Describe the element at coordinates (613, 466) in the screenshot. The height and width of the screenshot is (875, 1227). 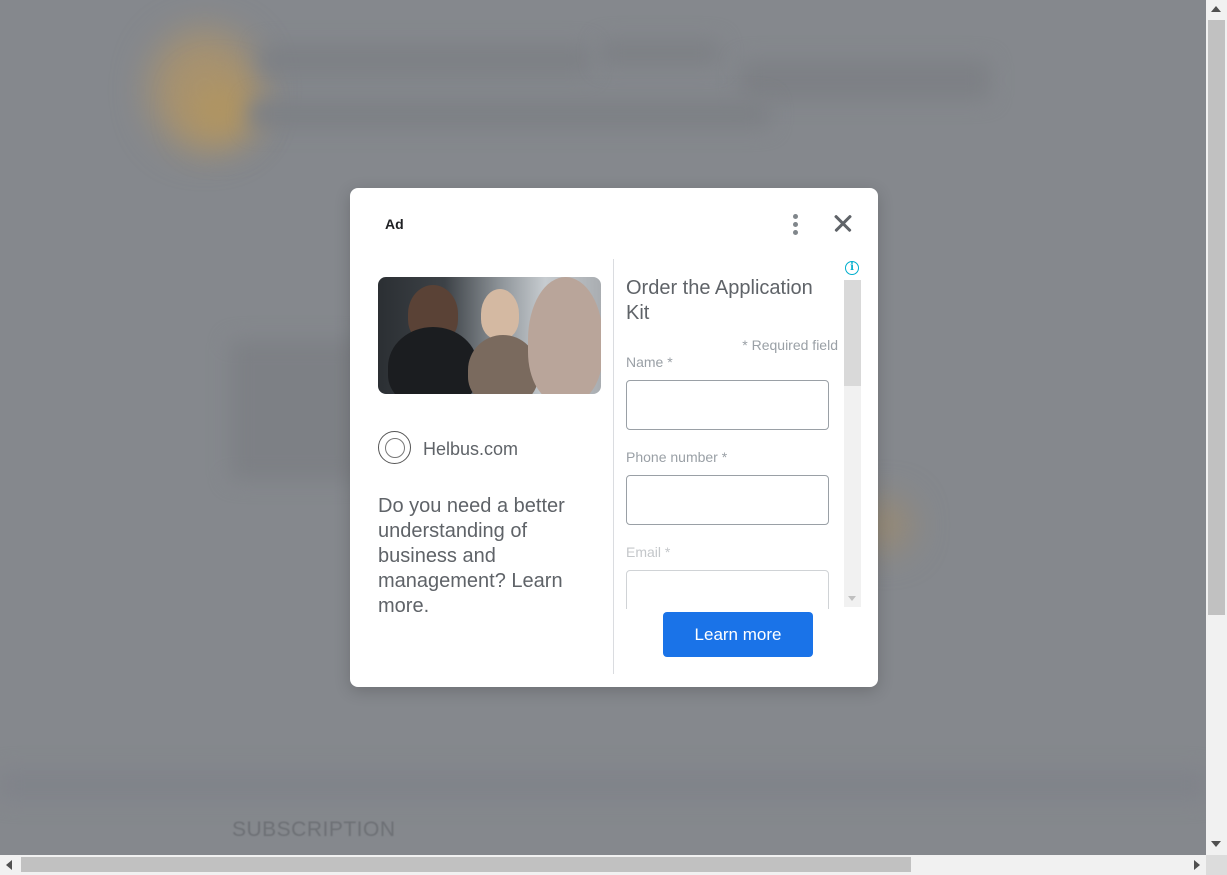
I see `column-divider` at that location.